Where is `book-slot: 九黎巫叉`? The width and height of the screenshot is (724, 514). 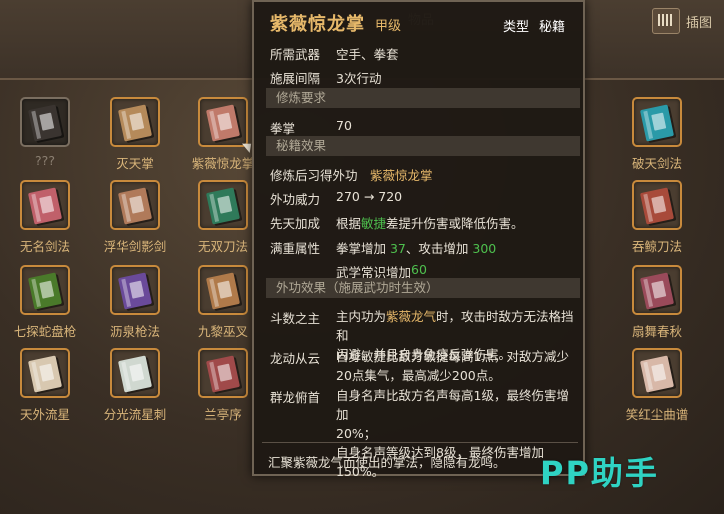 book-slot: 九黎巫叉 is located at coordinates (218, 305).